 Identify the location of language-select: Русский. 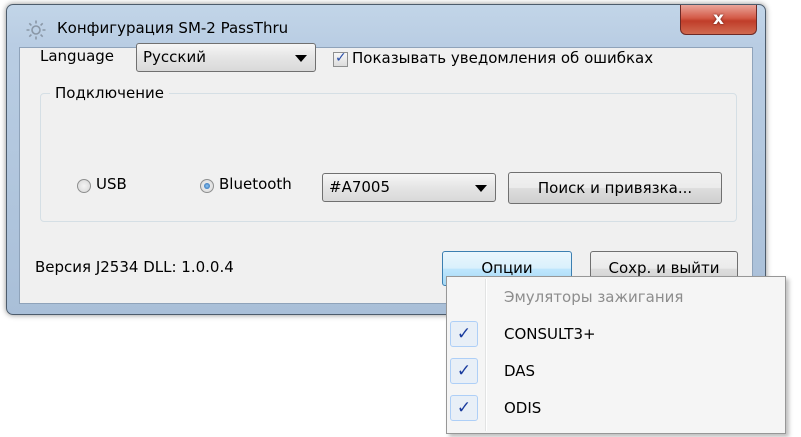
(226, 57).